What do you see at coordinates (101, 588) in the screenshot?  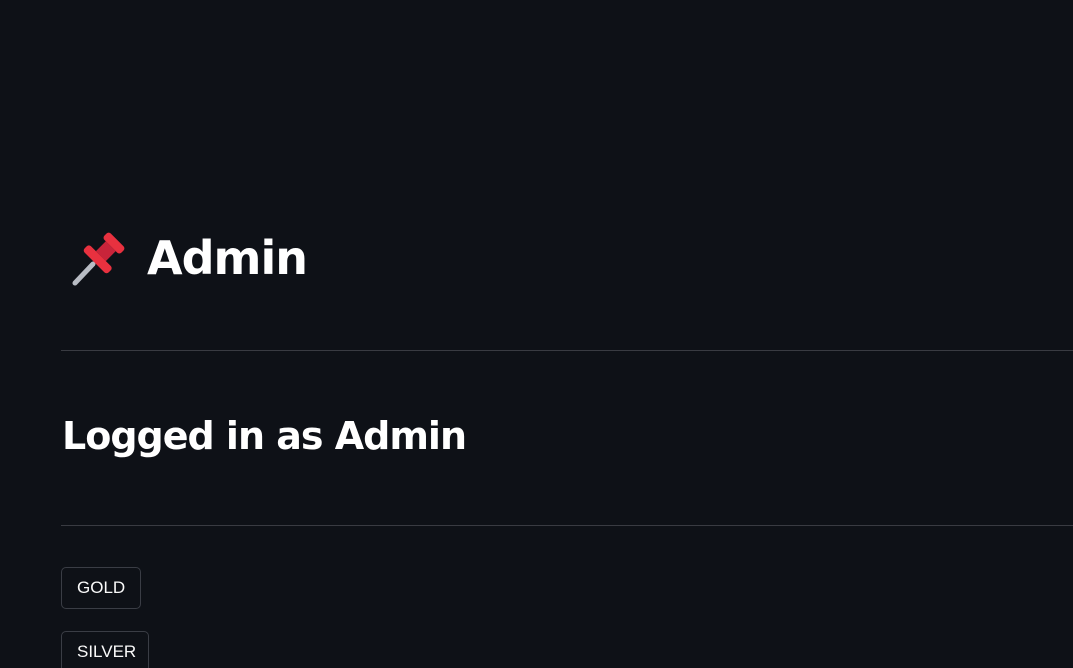 I see `gold-button: GOLD` at bounding box center [101, 588].